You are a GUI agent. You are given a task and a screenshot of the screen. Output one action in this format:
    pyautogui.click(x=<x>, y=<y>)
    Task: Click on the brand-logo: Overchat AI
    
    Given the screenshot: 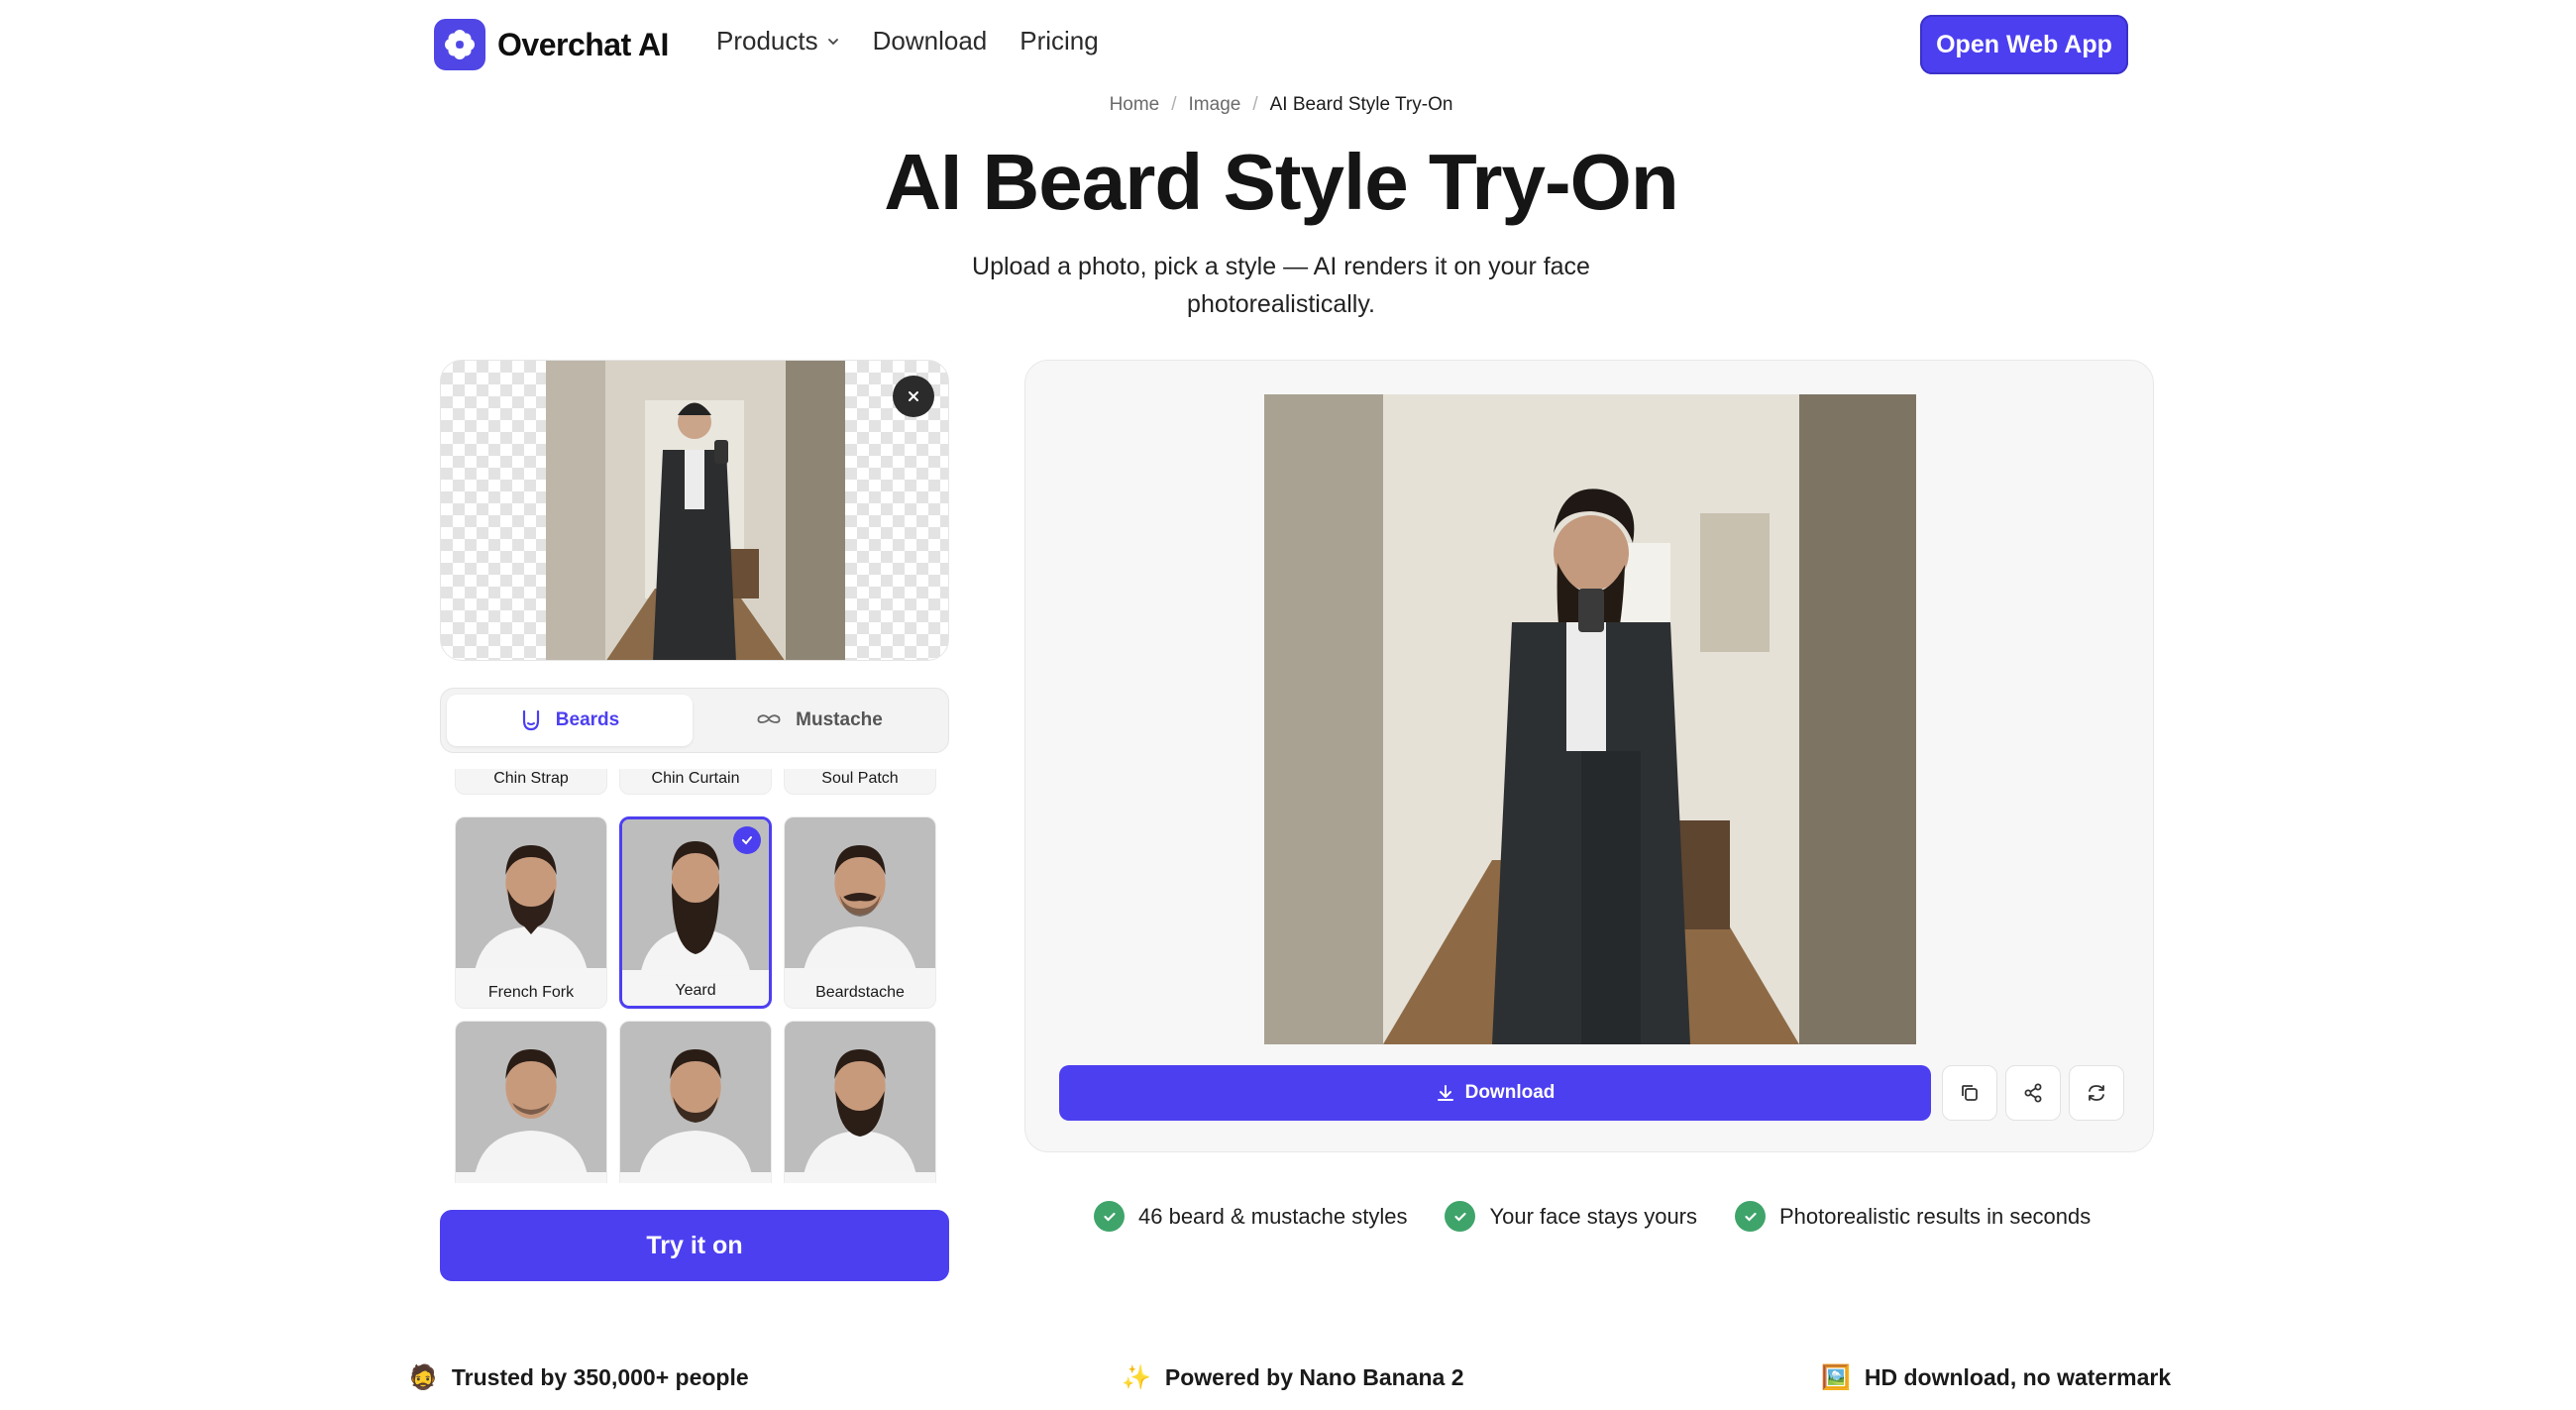 What is the action you would take?
    pyautogui.click(x=551, y=44)
    